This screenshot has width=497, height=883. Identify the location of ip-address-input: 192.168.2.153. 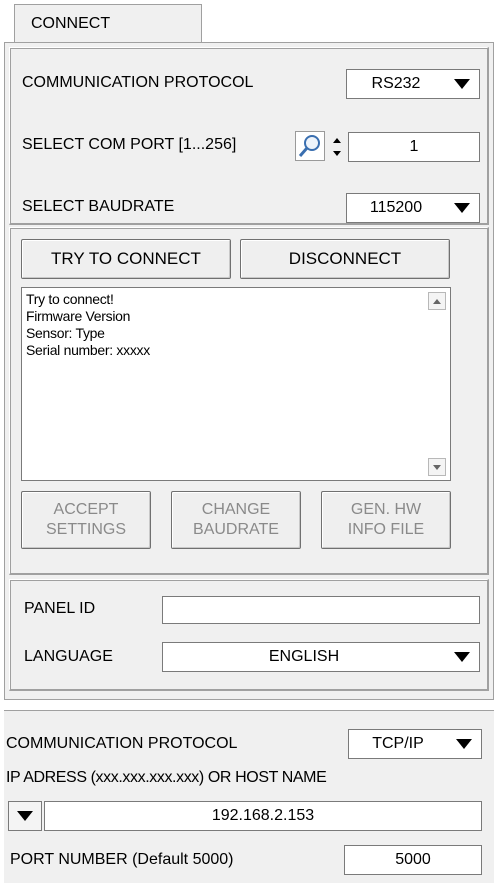
(263, 816).